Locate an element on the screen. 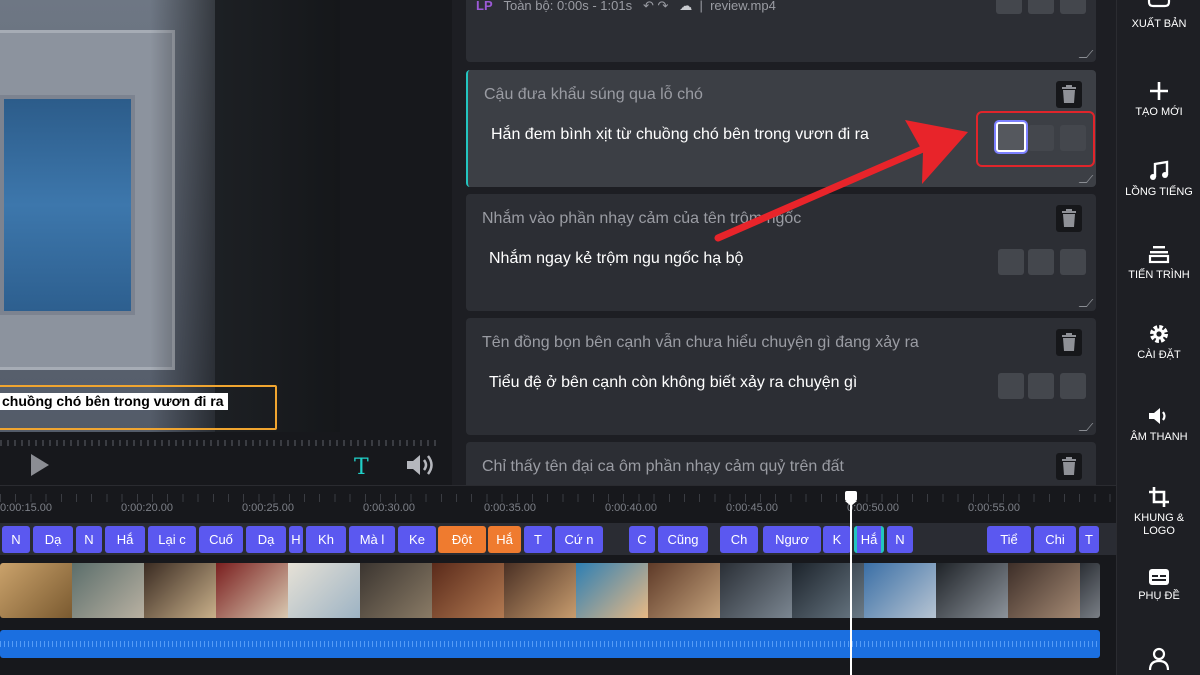  ruler-ticks is located at coordinates (558, 498).